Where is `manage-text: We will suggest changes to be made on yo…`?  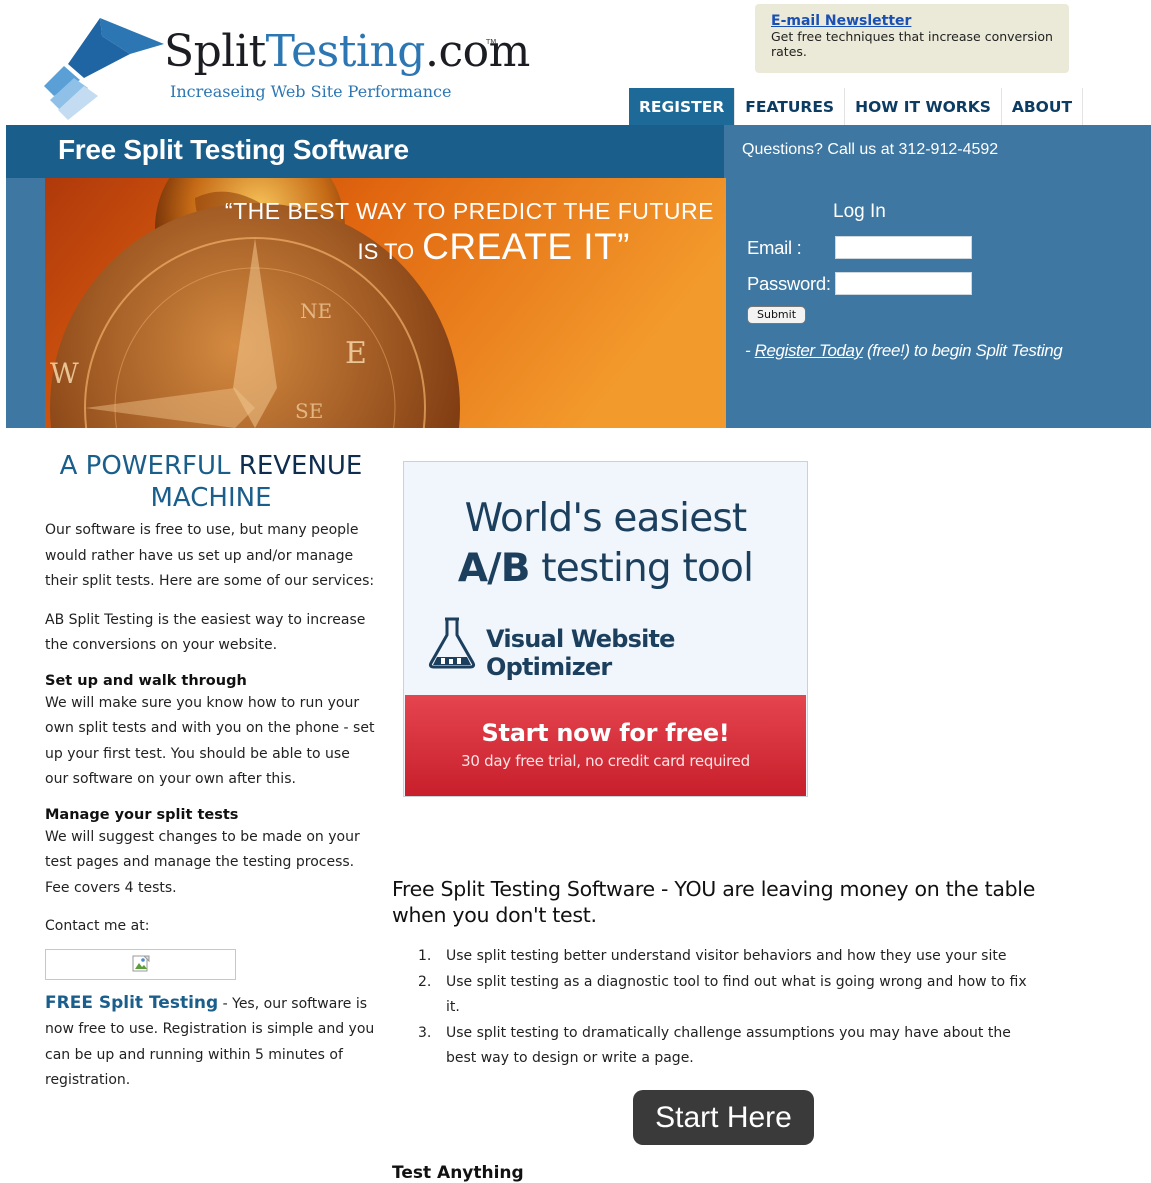 manage-text: We will suggest changes to be made on yo… is located at coordinates (202, 862).